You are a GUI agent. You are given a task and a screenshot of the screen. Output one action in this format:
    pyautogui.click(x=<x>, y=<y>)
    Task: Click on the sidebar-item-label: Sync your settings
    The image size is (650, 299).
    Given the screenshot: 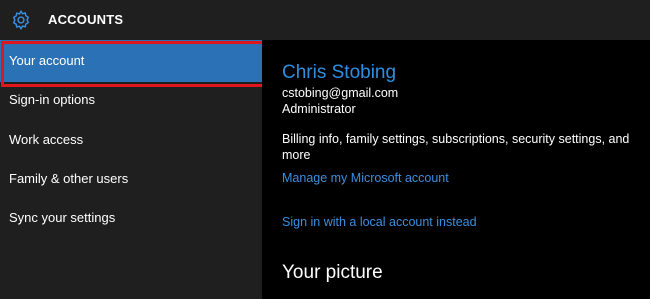 What is the action you would take?
    pyautogui.click(x=62, y=217)
    